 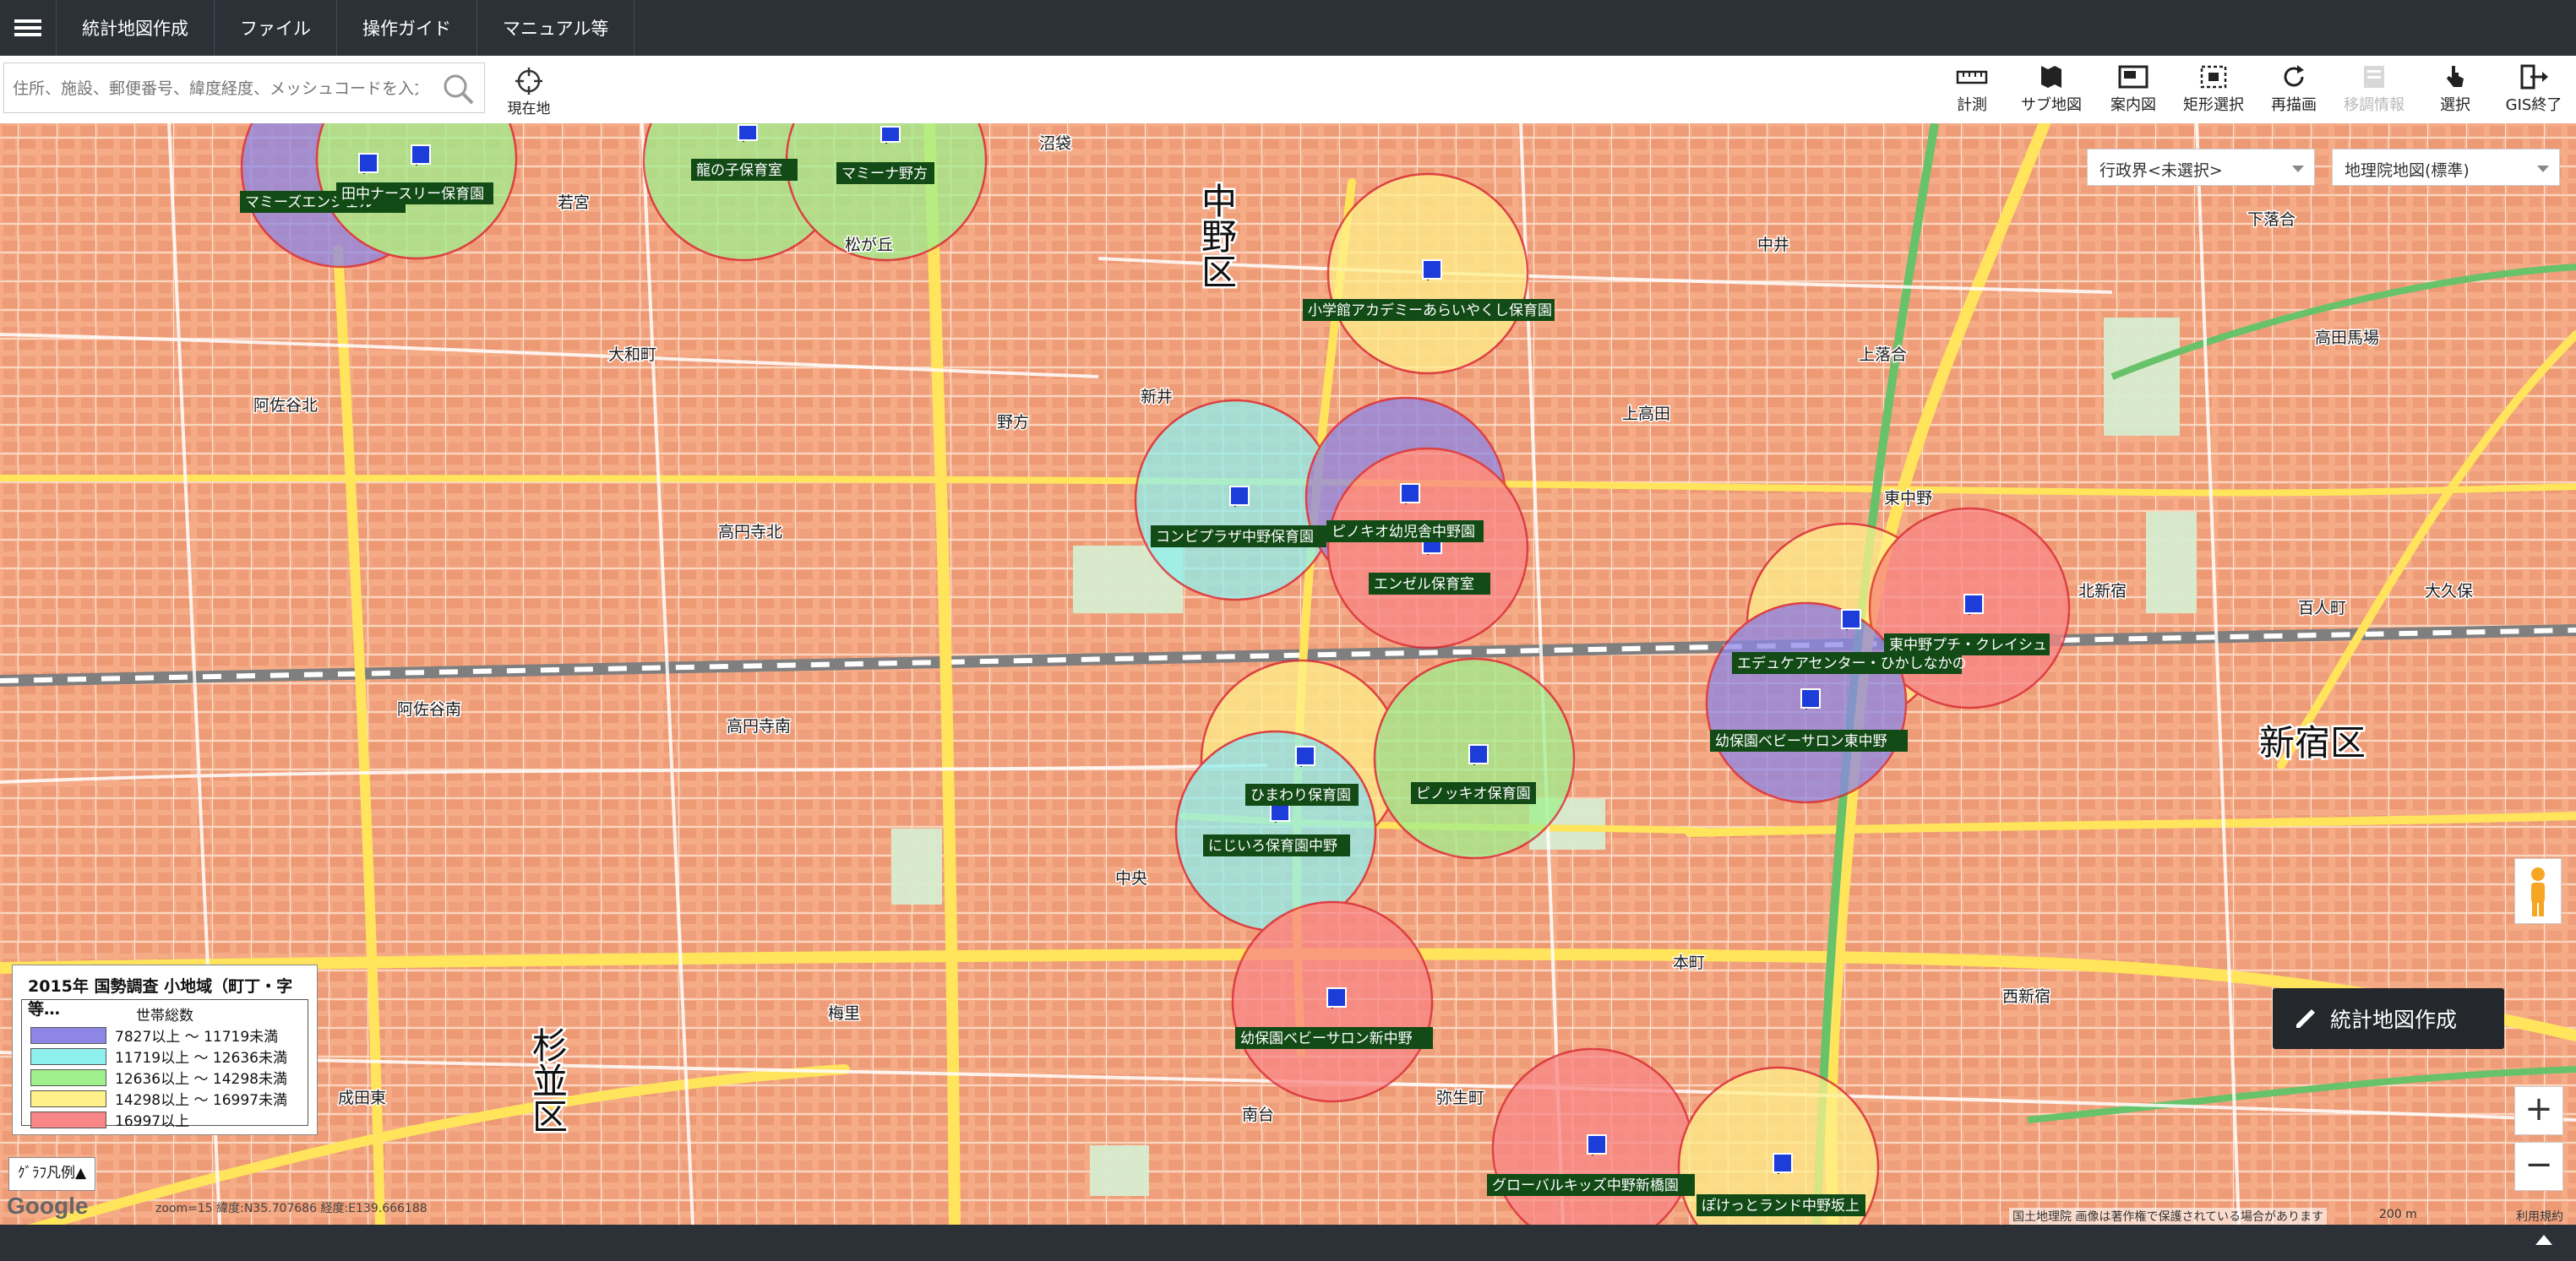 I want to click on boundary-select: 行政界<未選択>, so click(x=2201, y=167).